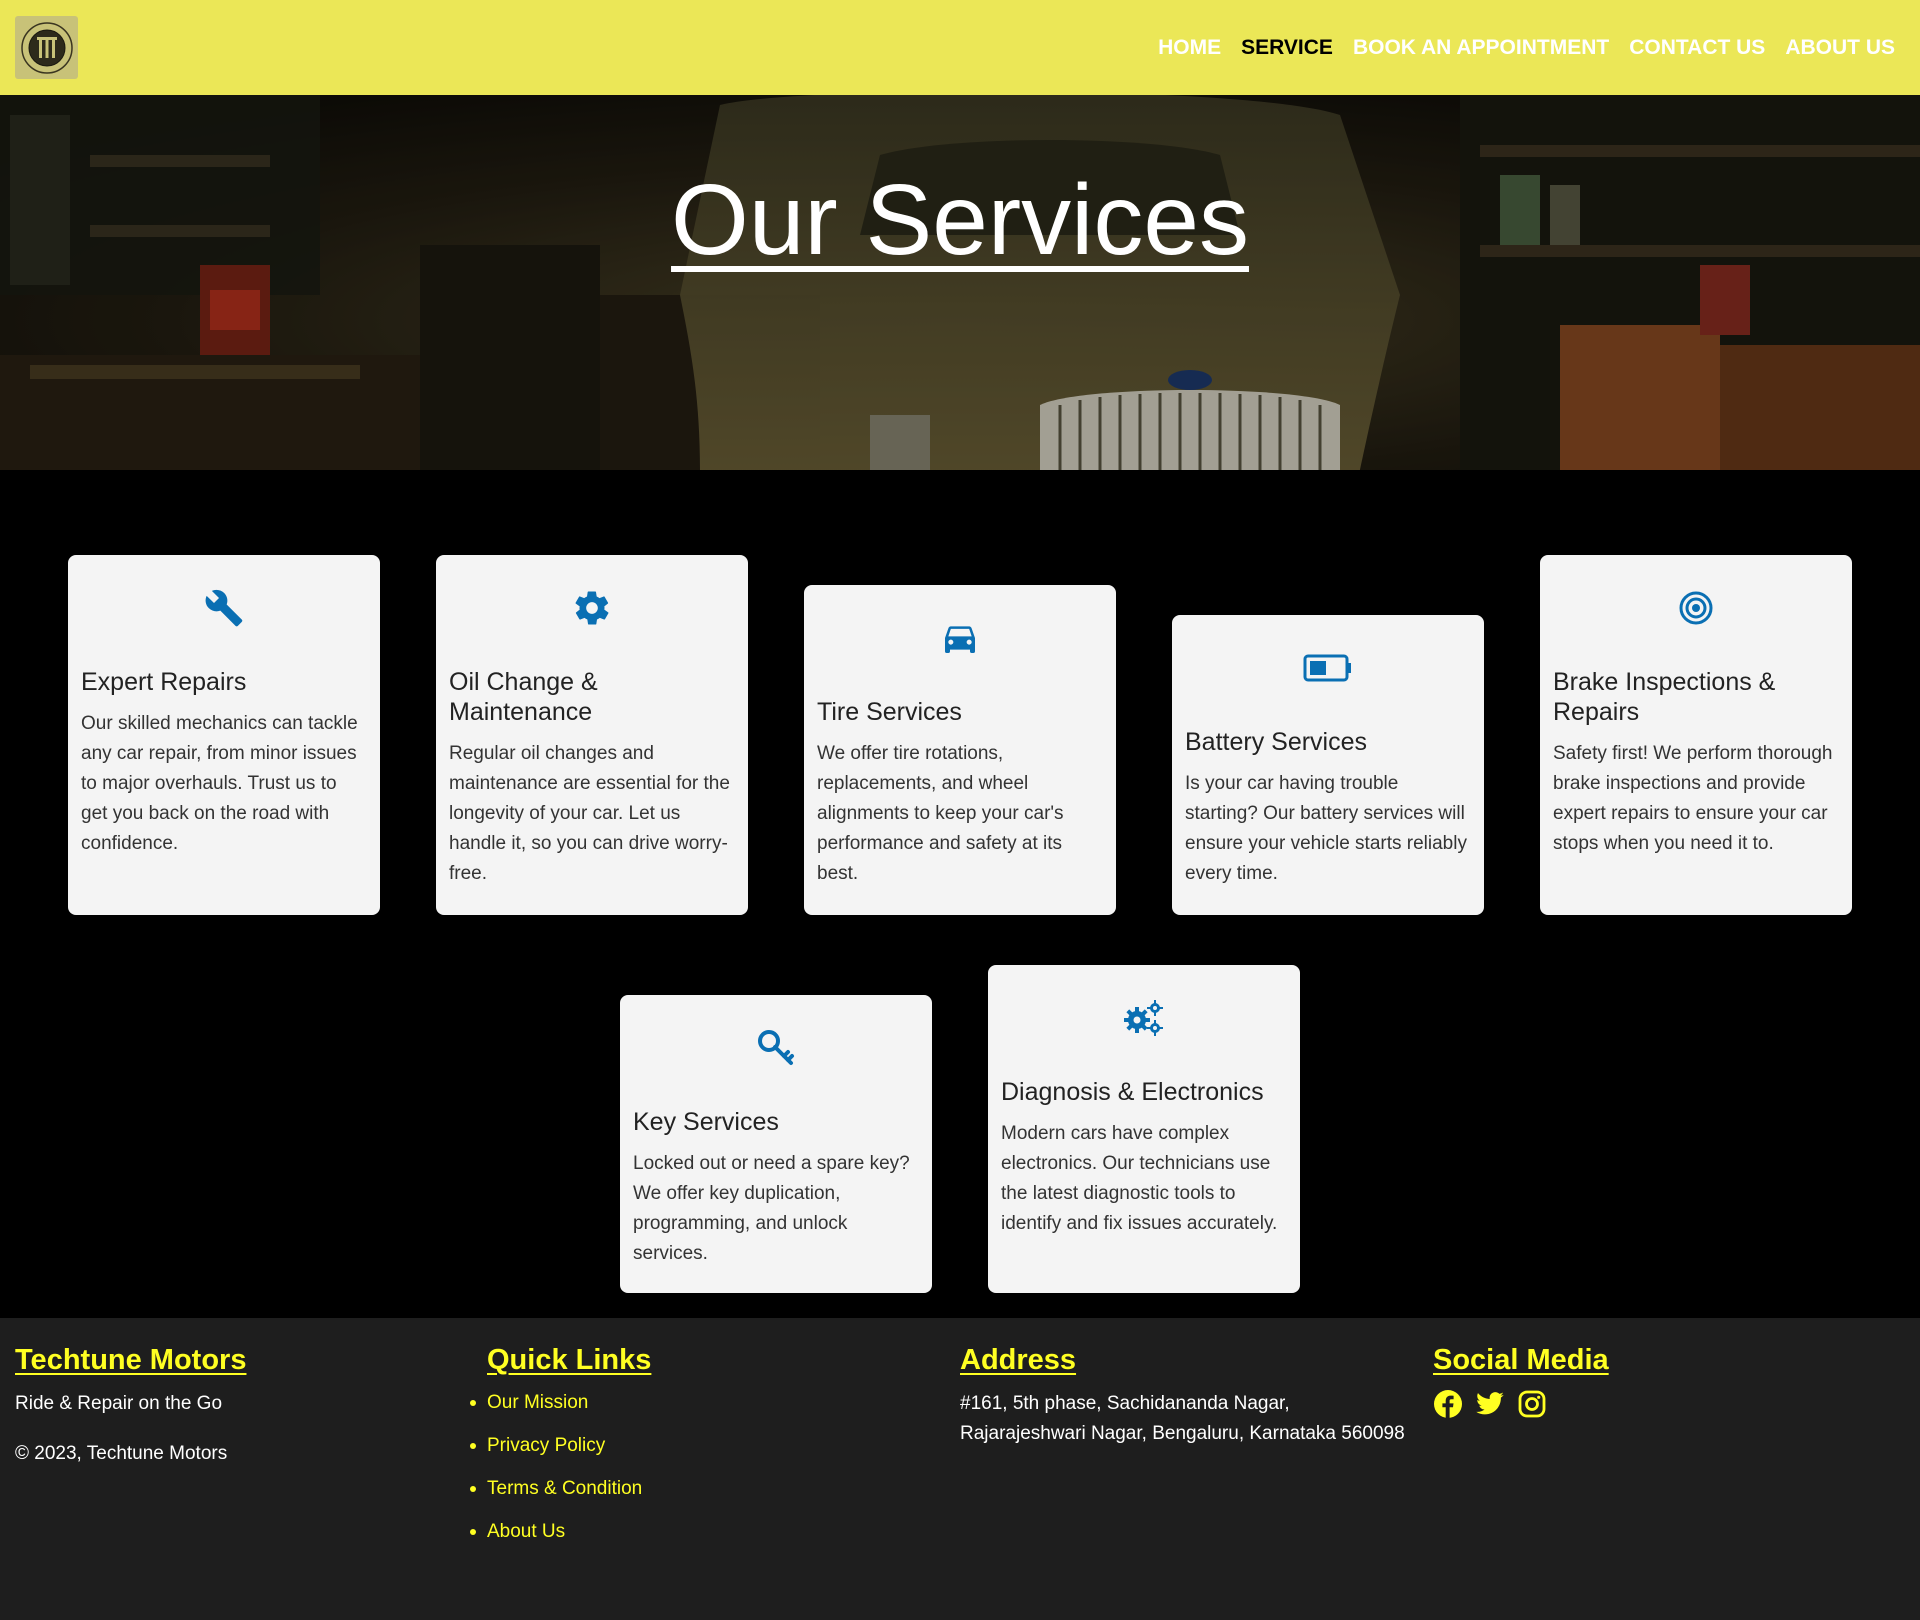  I want to click on page-title: Our Services, so click(960, 220).